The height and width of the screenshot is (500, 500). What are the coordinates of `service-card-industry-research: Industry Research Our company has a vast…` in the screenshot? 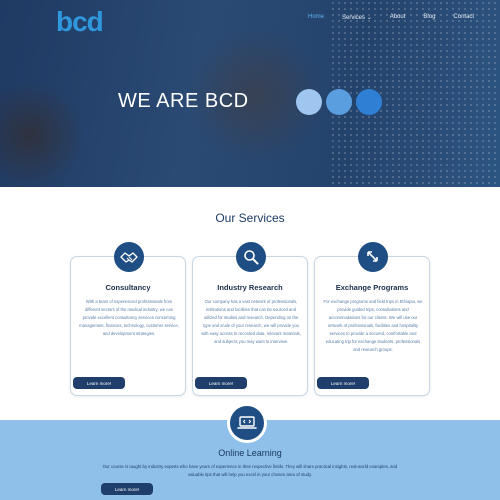 It's located at (250, 319).